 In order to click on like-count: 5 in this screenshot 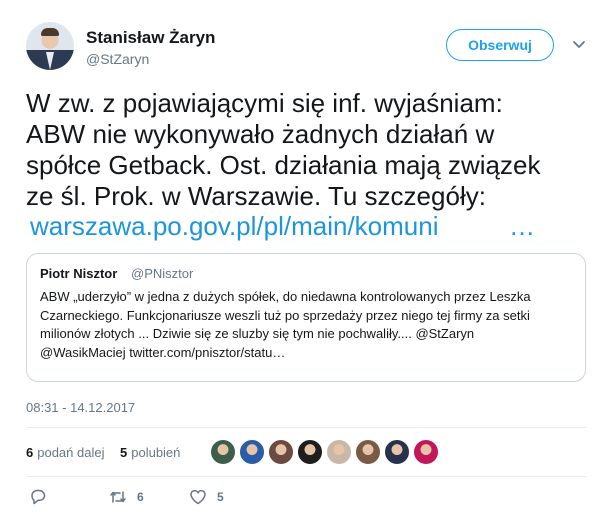, I will do `click(220, 497)`.